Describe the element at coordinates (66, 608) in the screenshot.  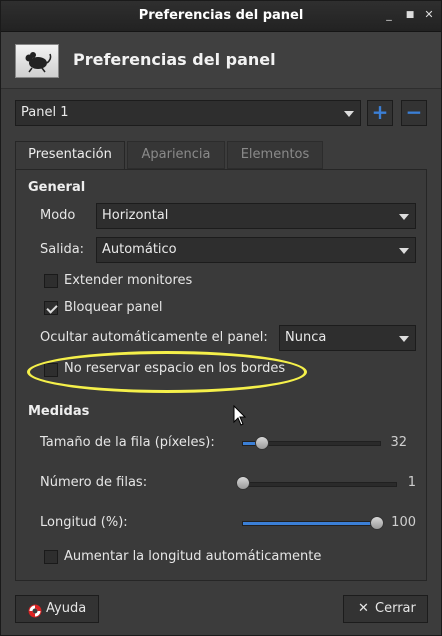
I see `help-label: Ayuda` at that location.